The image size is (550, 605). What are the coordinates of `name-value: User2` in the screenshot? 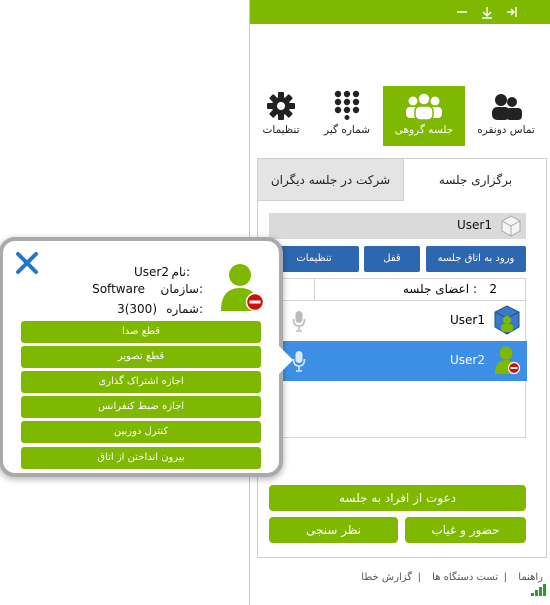 It's located at (151, 272).